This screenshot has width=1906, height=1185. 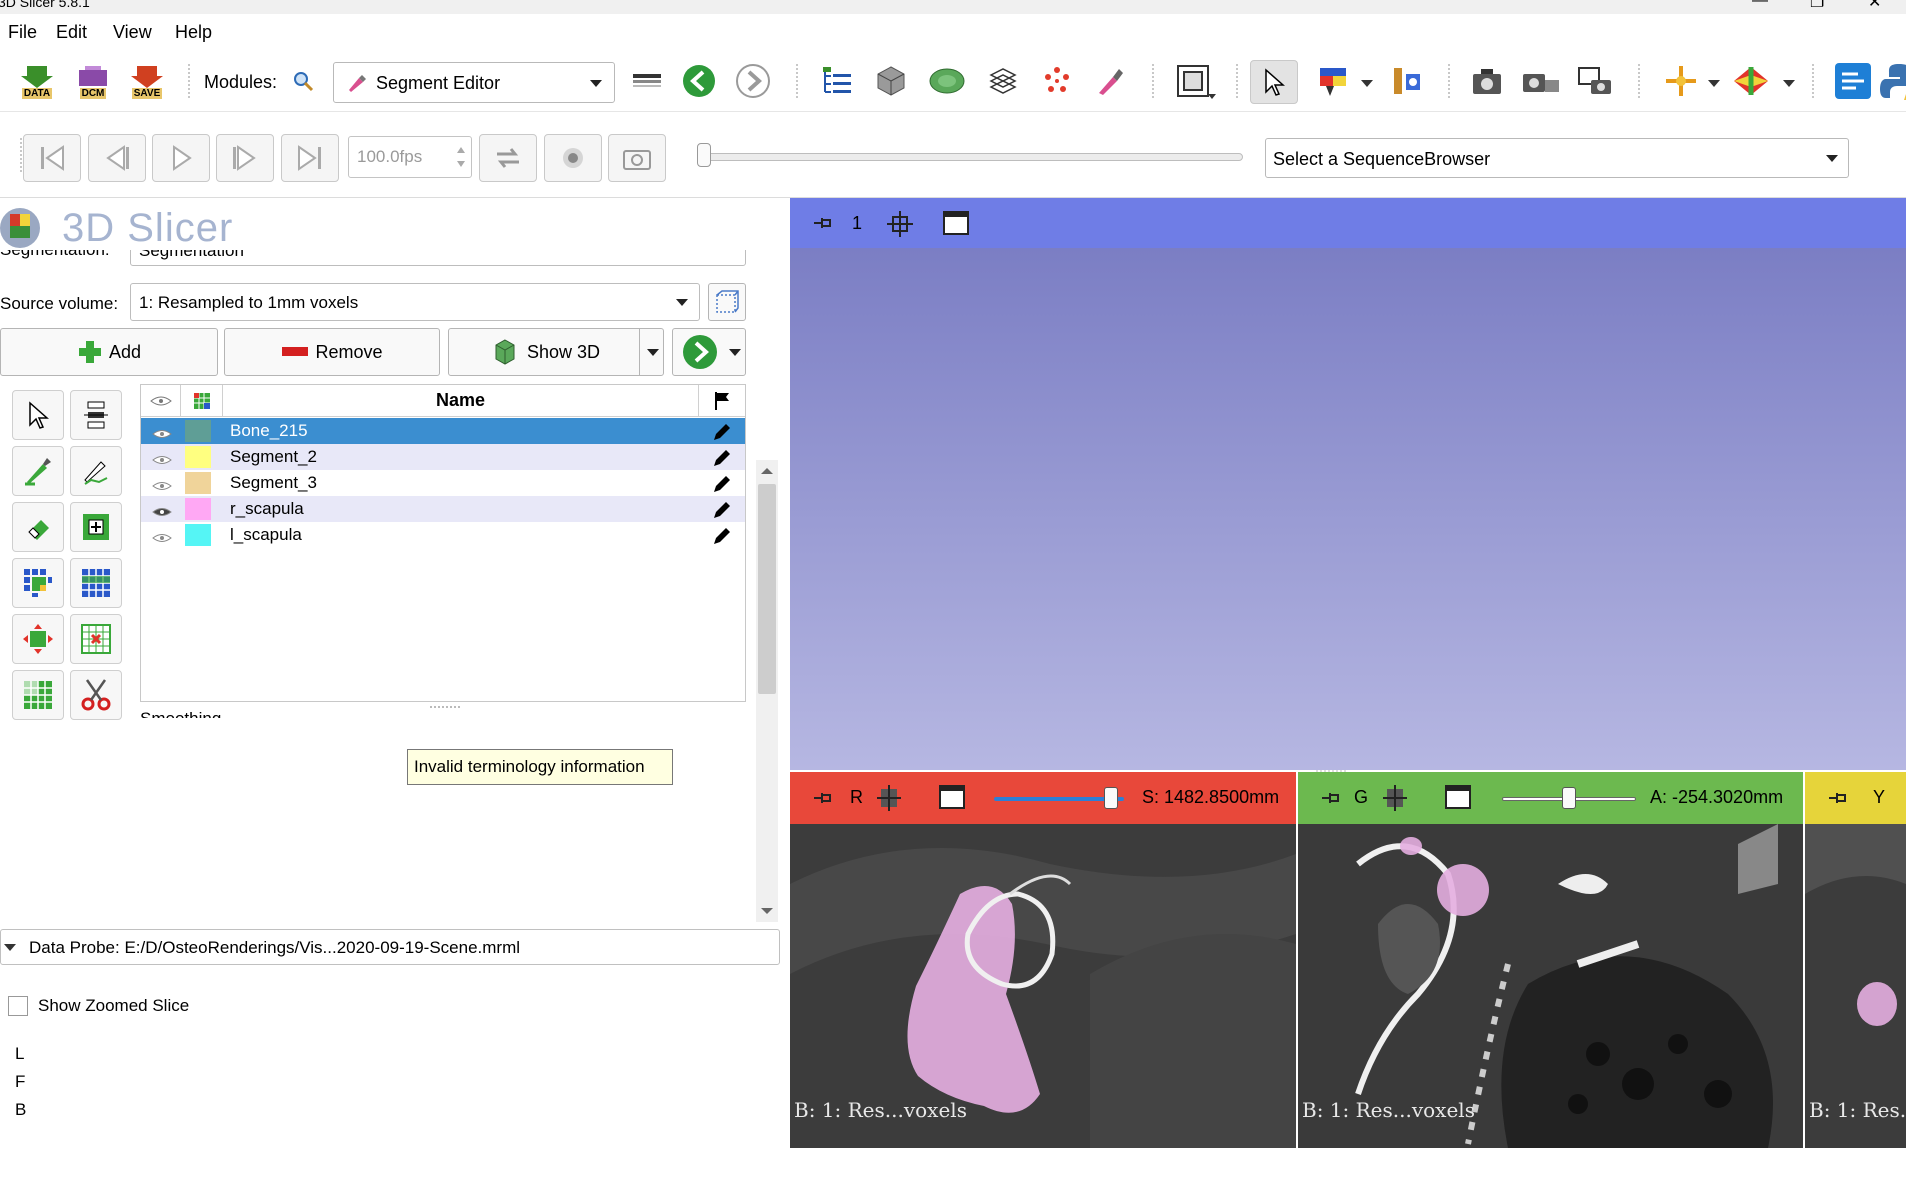 What do you see at coordinates (38, 471) in the screenshot?
I see `effect-paint-button` at bounding box center [38, 471].